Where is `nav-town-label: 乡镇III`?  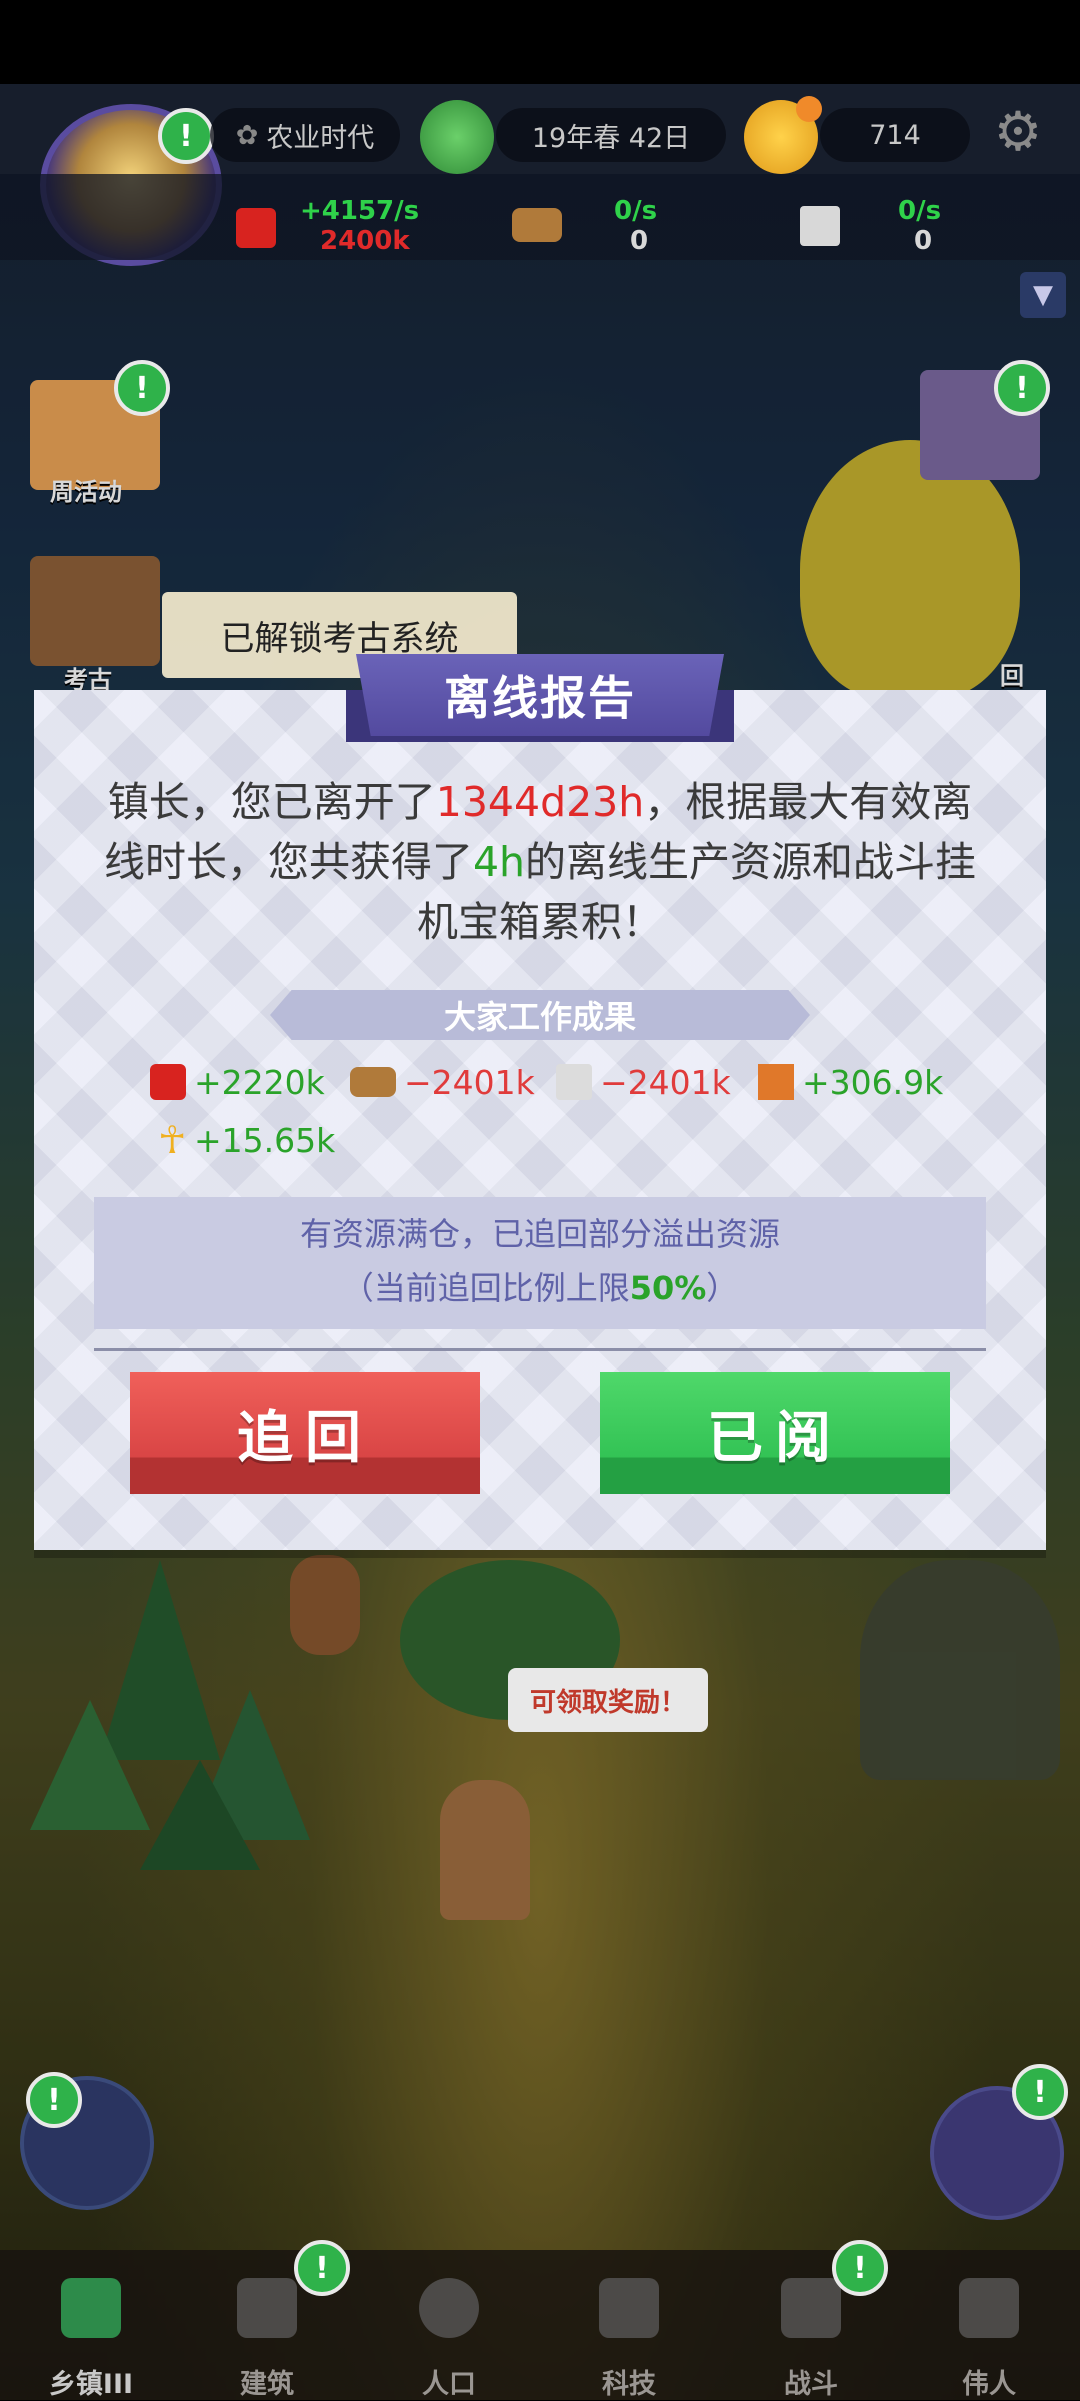 nav-town-label: 乡镇III is located at coordinates (91, 2384).